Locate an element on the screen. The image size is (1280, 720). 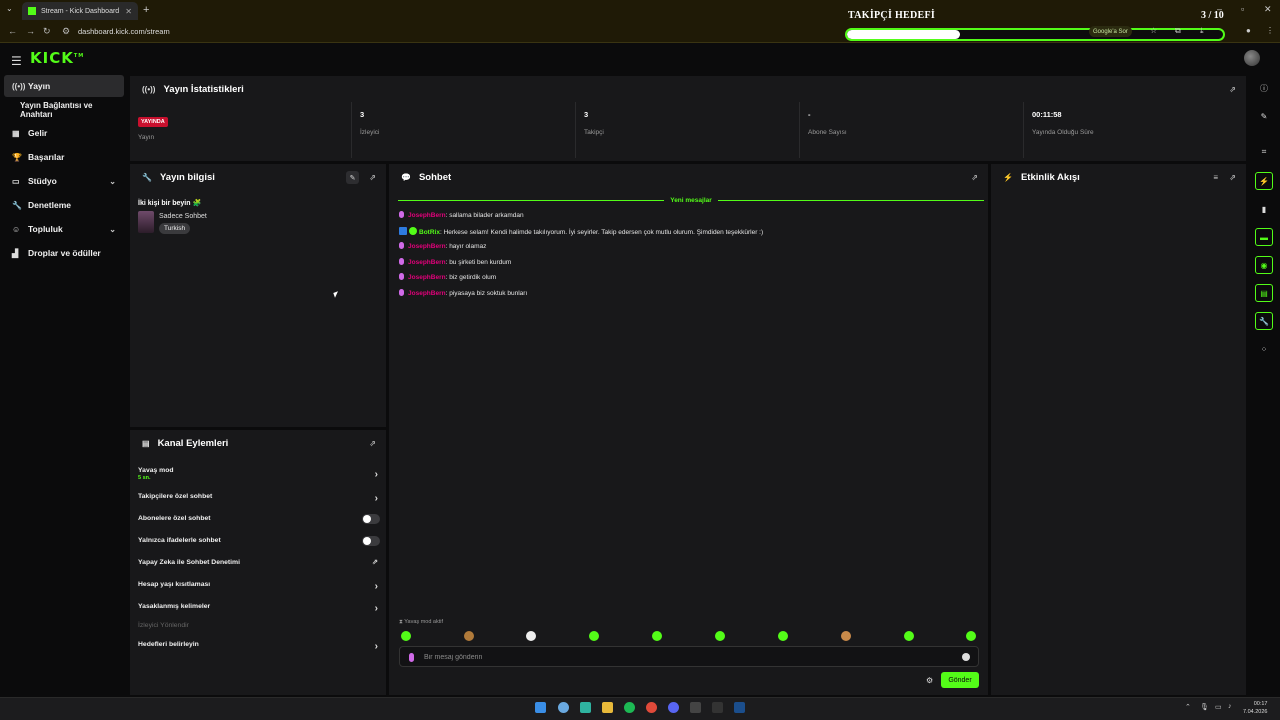
followers-only-row: Takipçilere özel sohbet › is located at coordinates (259, 498).